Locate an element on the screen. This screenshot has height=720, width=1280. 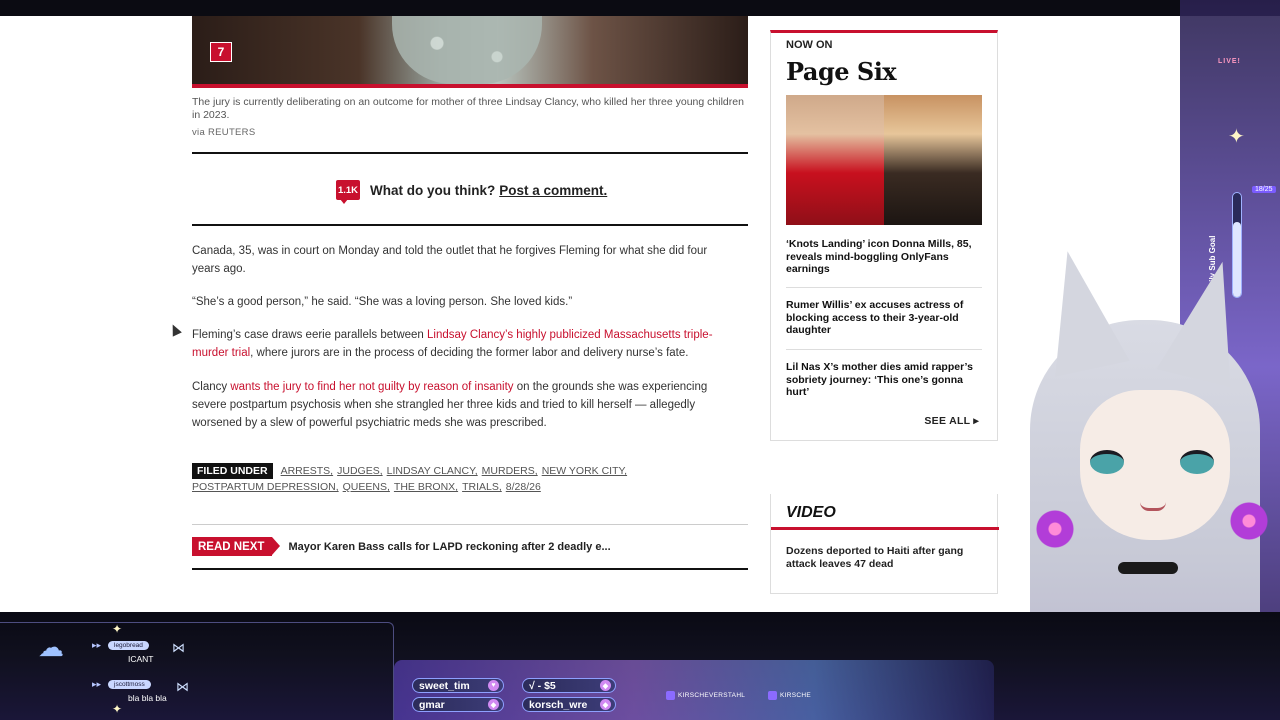
video-accent-bar is located at coordinates (885, 528).